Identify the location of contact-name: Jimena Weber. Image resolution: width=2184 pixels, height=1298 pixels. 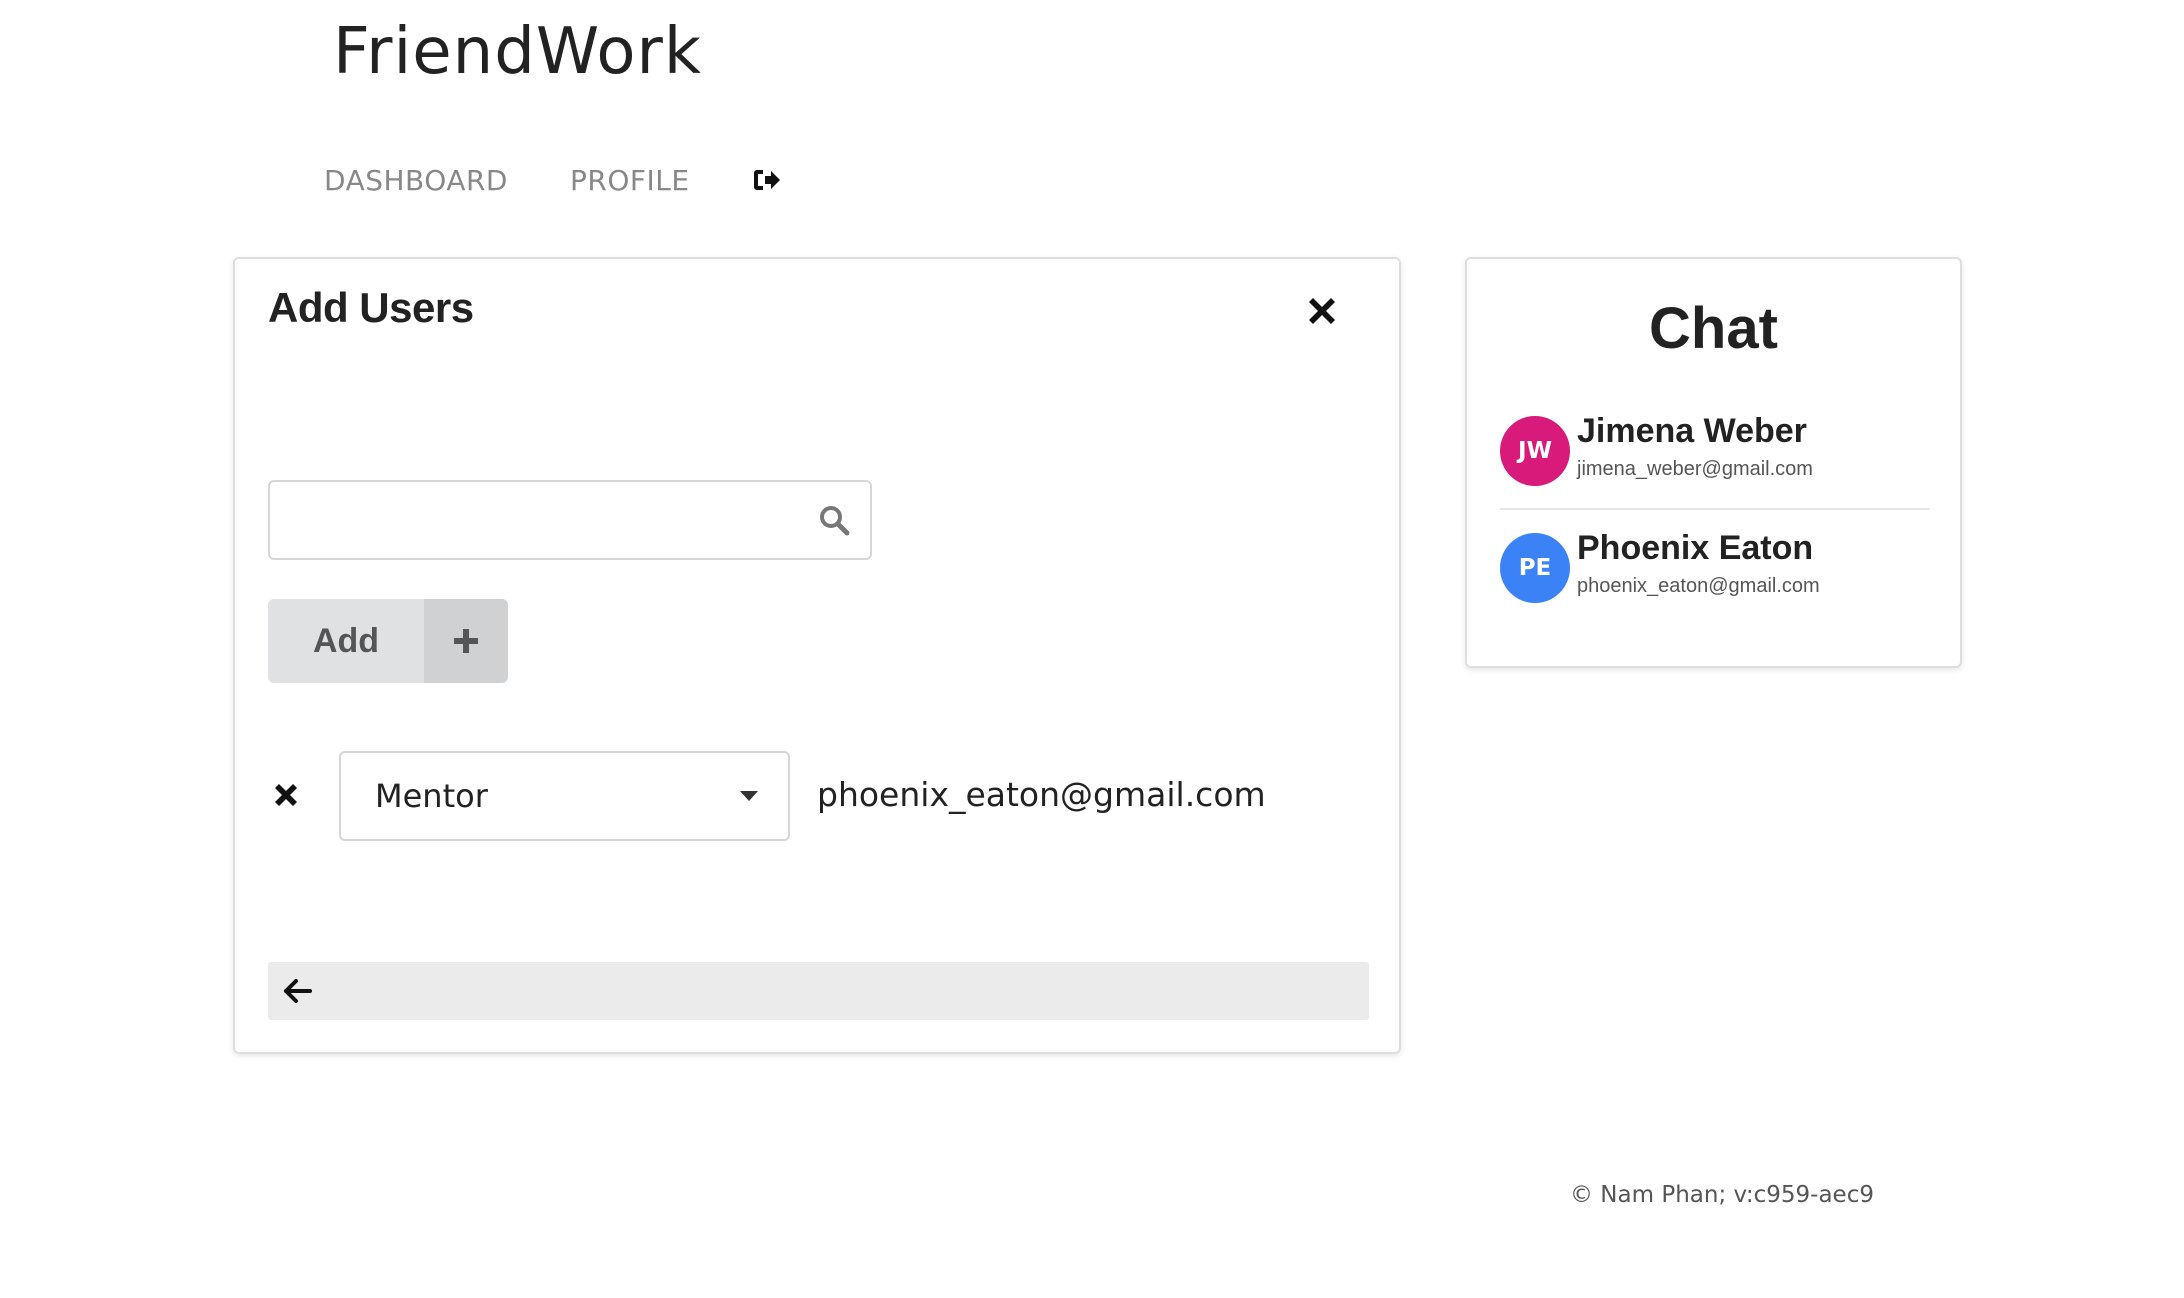
(1692, 431).